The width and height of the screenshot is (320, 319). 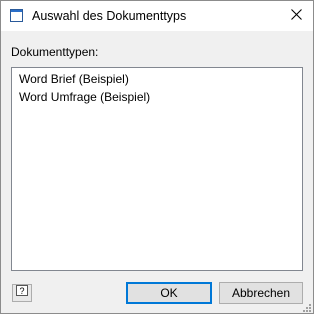 What do you see at coordinates (169, 293) in the screenshot?
I see `ok-button: OK` at bounding box center [169, 293].